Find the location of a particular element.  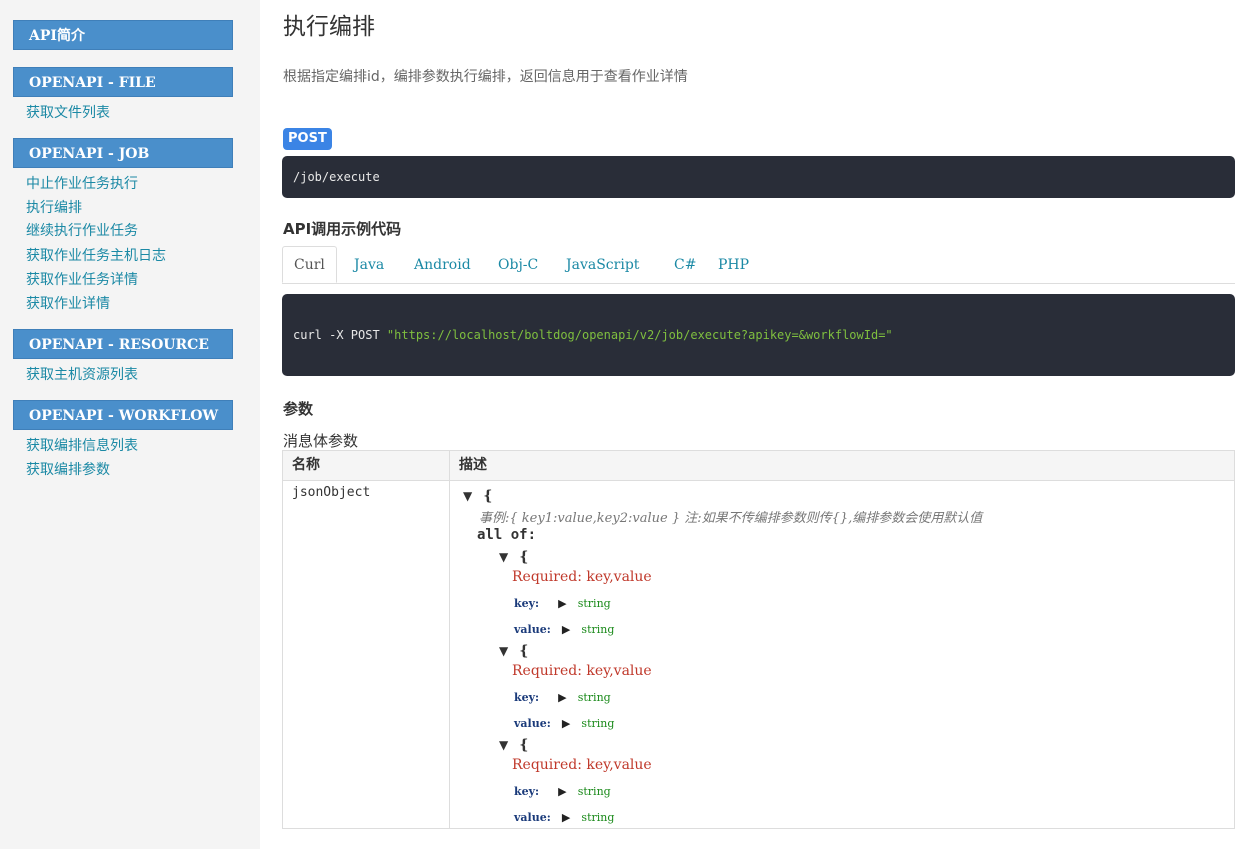

column-divider is located at coordinates (449, 639).